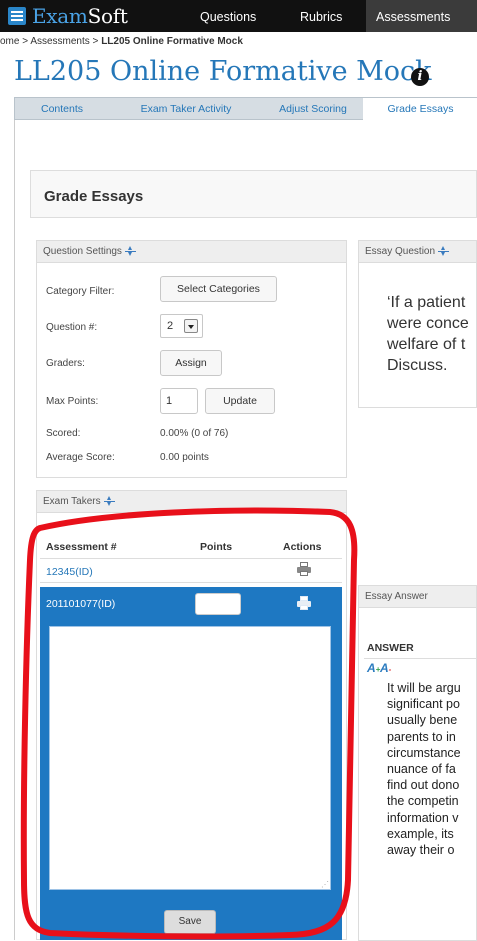  Describe the element at coordinates (59, 41) in the screenshot. I see `breadcrumb-assessments: Assessments` at that location.